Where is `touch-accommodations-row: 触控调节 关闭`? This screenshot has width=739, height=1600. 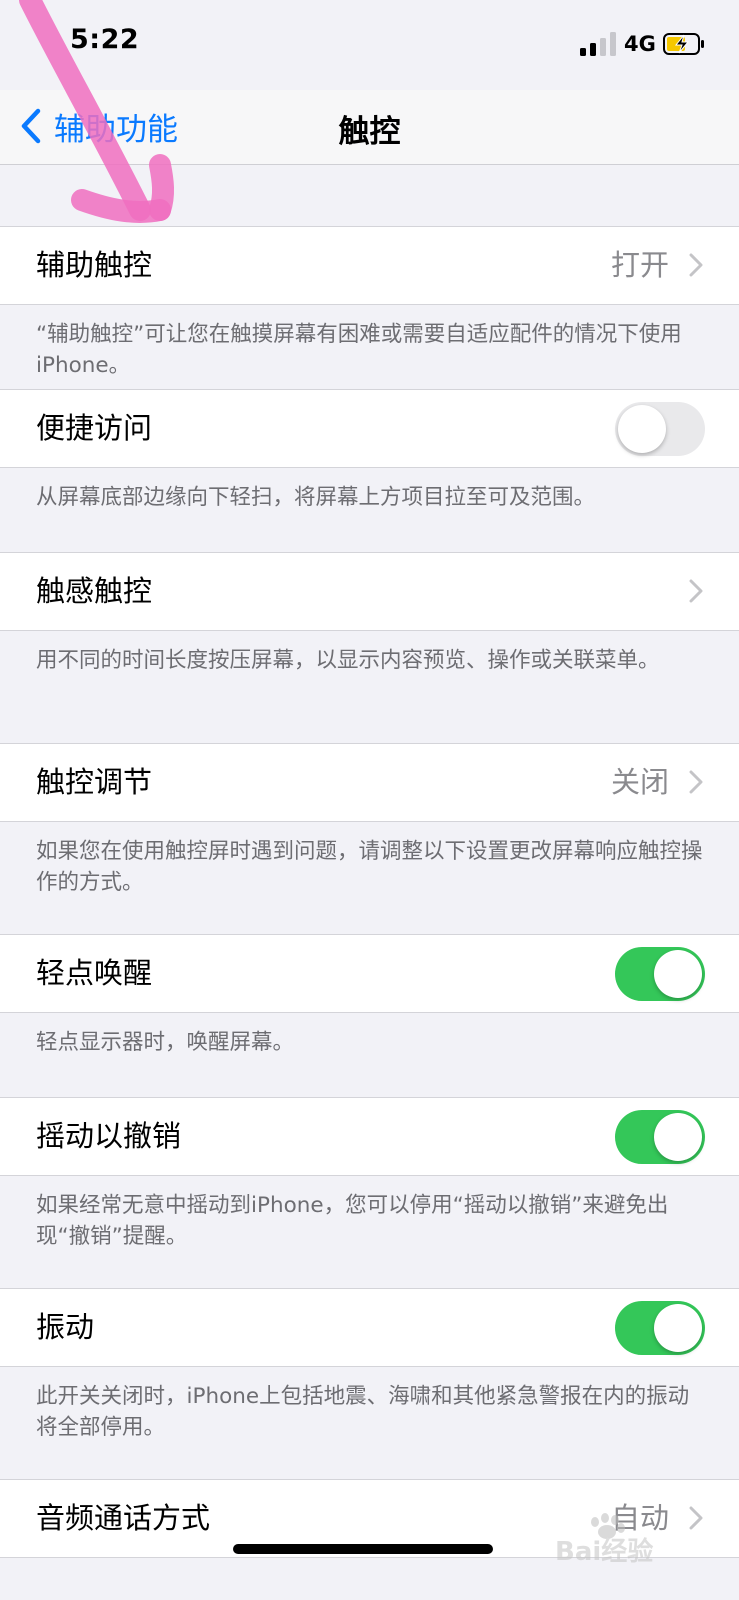 touch-accommodations-row: 触控调节 关闭 is located at coordinates (369, 782).